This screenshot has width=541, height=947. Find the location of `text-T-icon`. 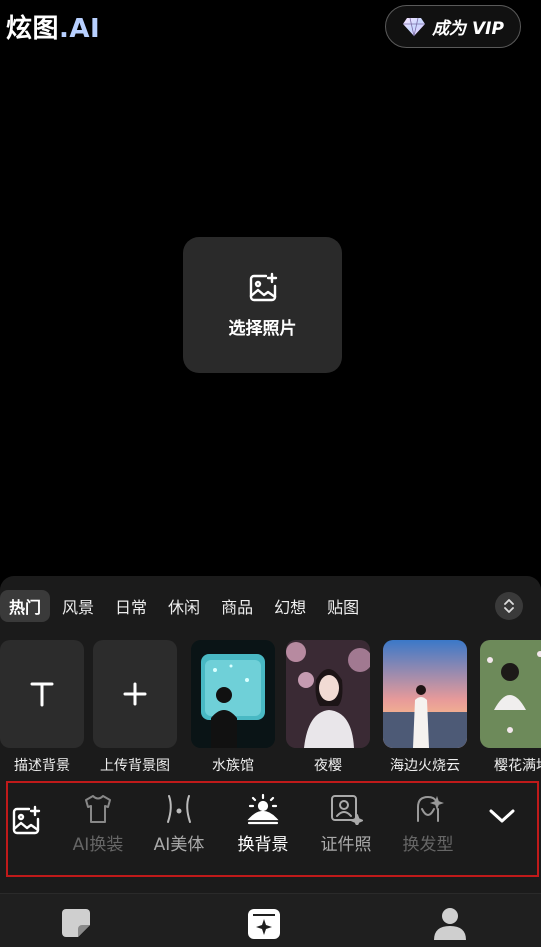

text-T-icon is located at coordinates (42, 694).